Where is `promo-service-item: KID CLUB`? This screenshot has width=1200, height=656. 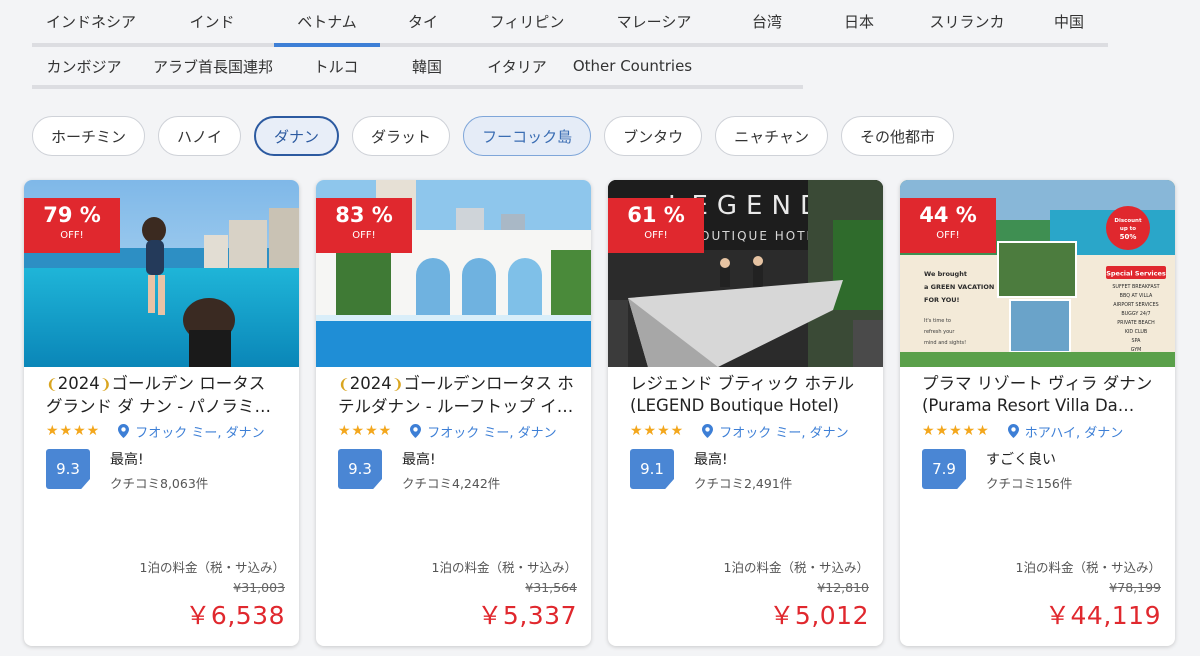 promo-service-item: KID CLUB is located at coordinates (1136, 332).